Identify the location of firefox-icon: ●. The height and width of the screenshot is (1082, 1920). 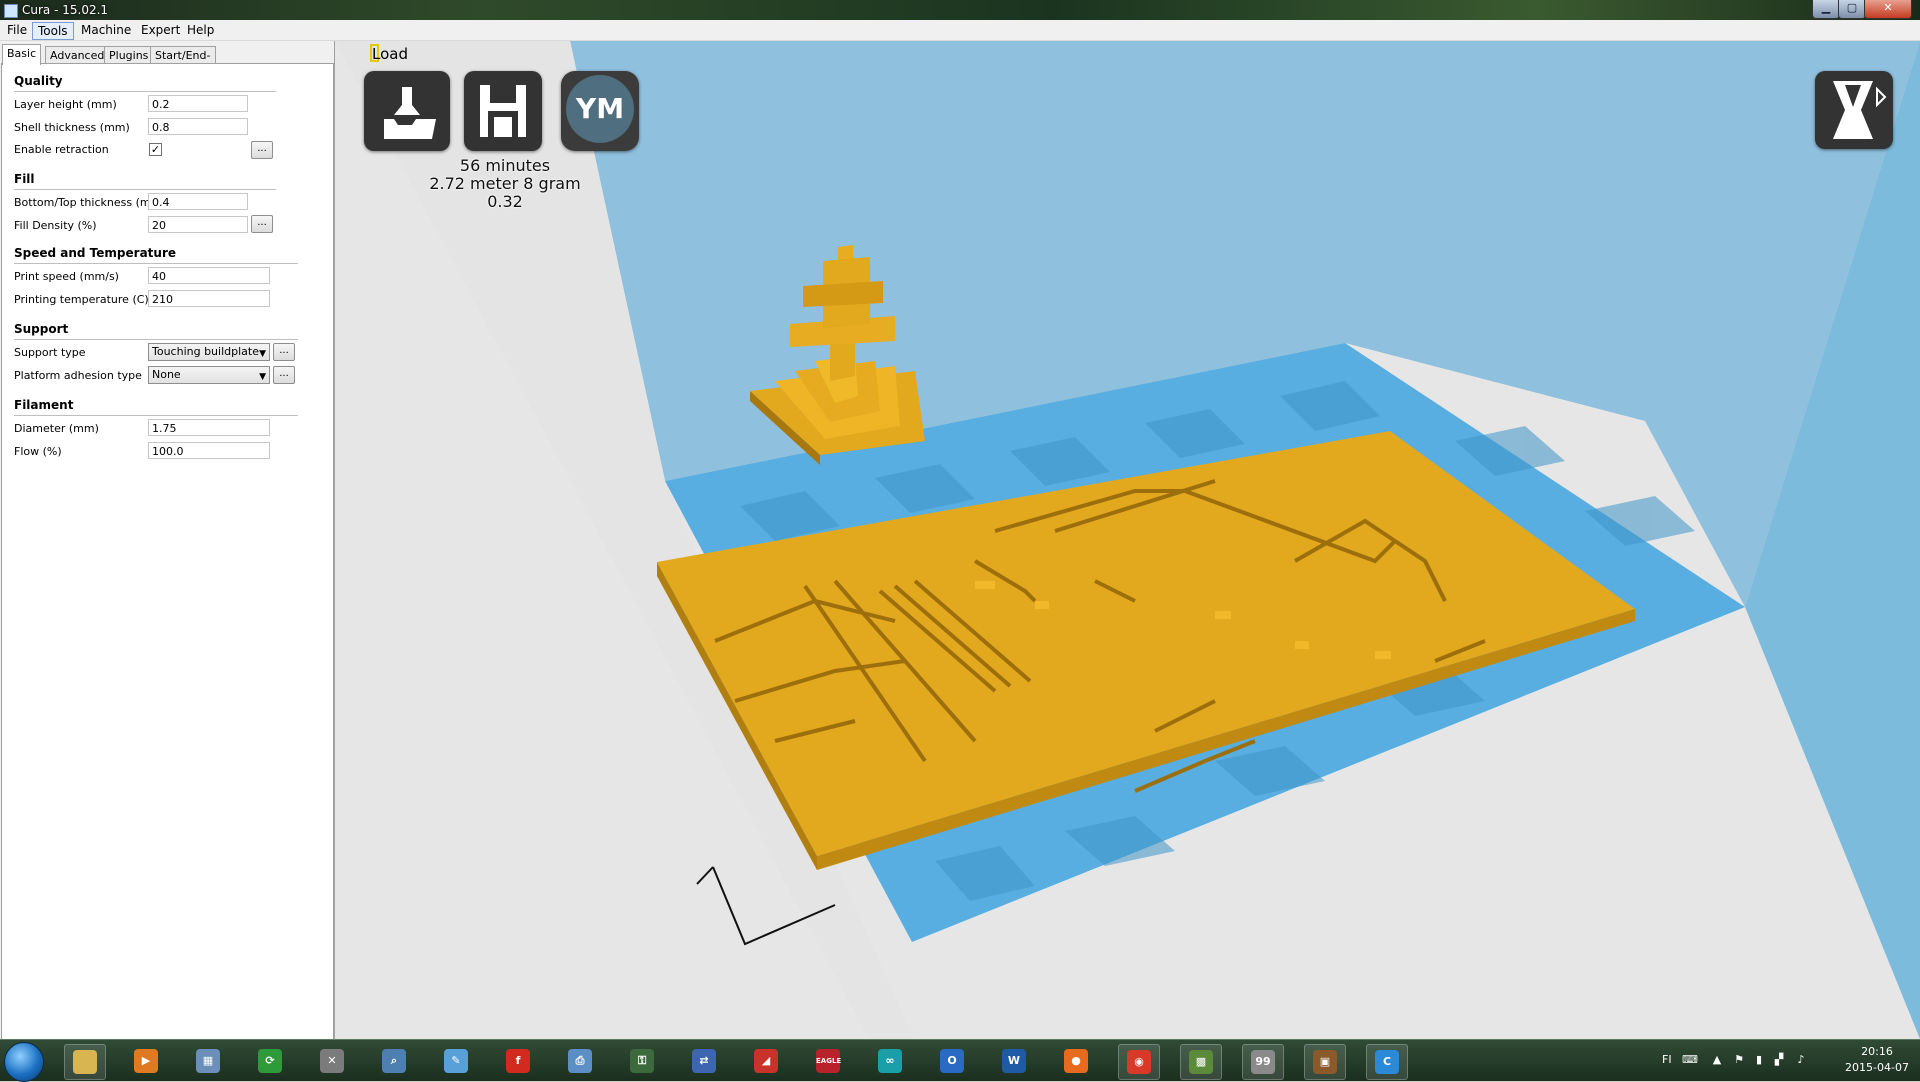
(1076, 1061).